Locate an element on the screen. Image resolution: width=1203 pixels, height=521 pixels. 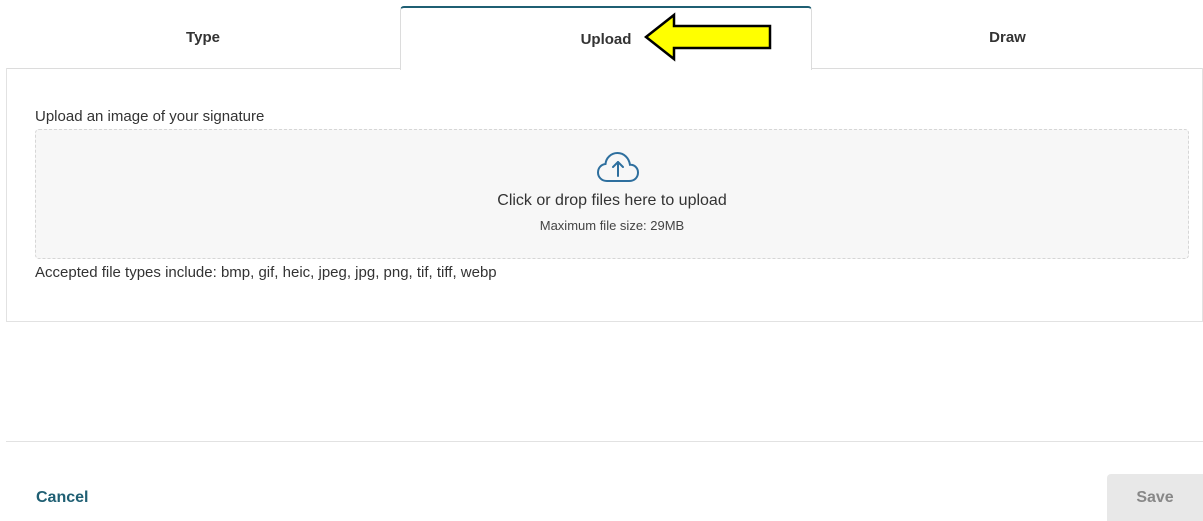
max-file-size: Maximum file size: 29MB is located at coordinates (612, 225).